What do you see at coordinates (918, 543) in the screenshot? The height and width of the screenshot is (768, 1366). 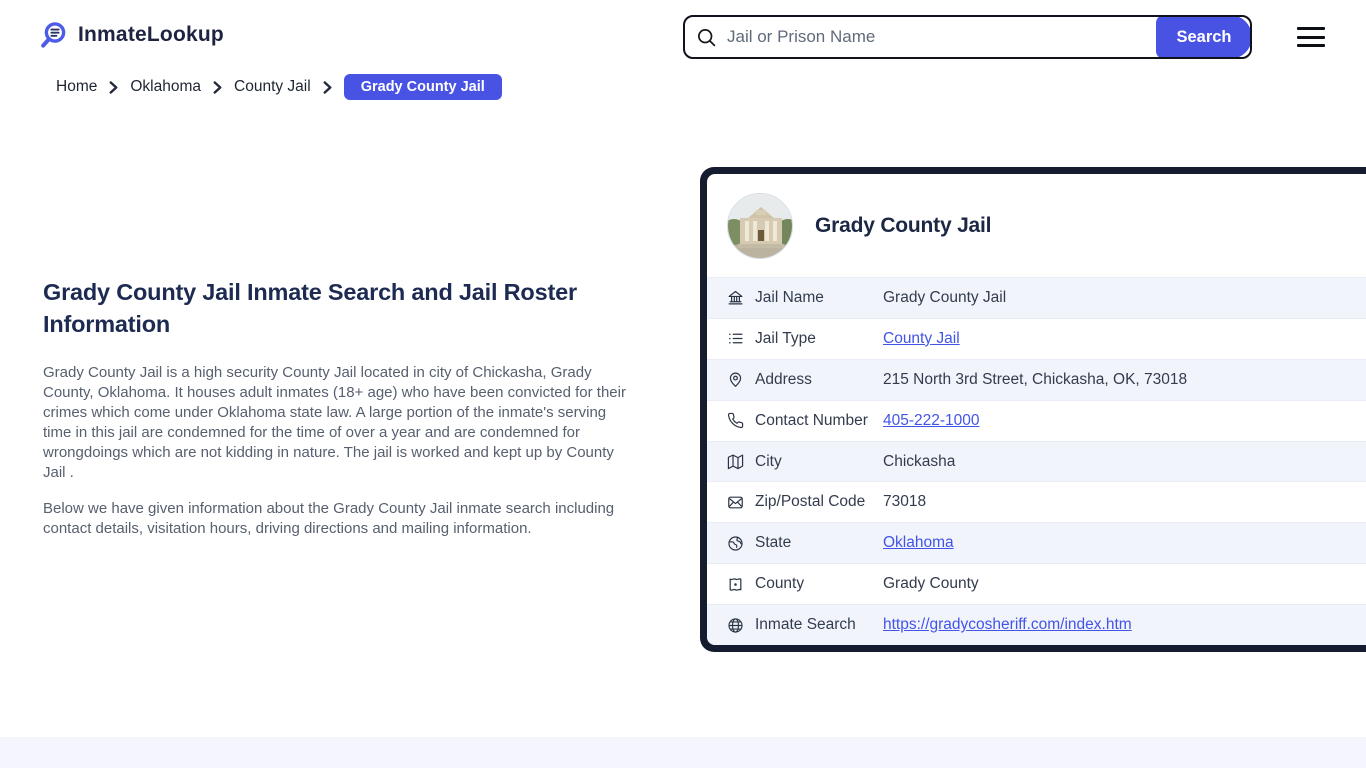 I see `state-link: Oklahoma` at bounding box center [918, 543].